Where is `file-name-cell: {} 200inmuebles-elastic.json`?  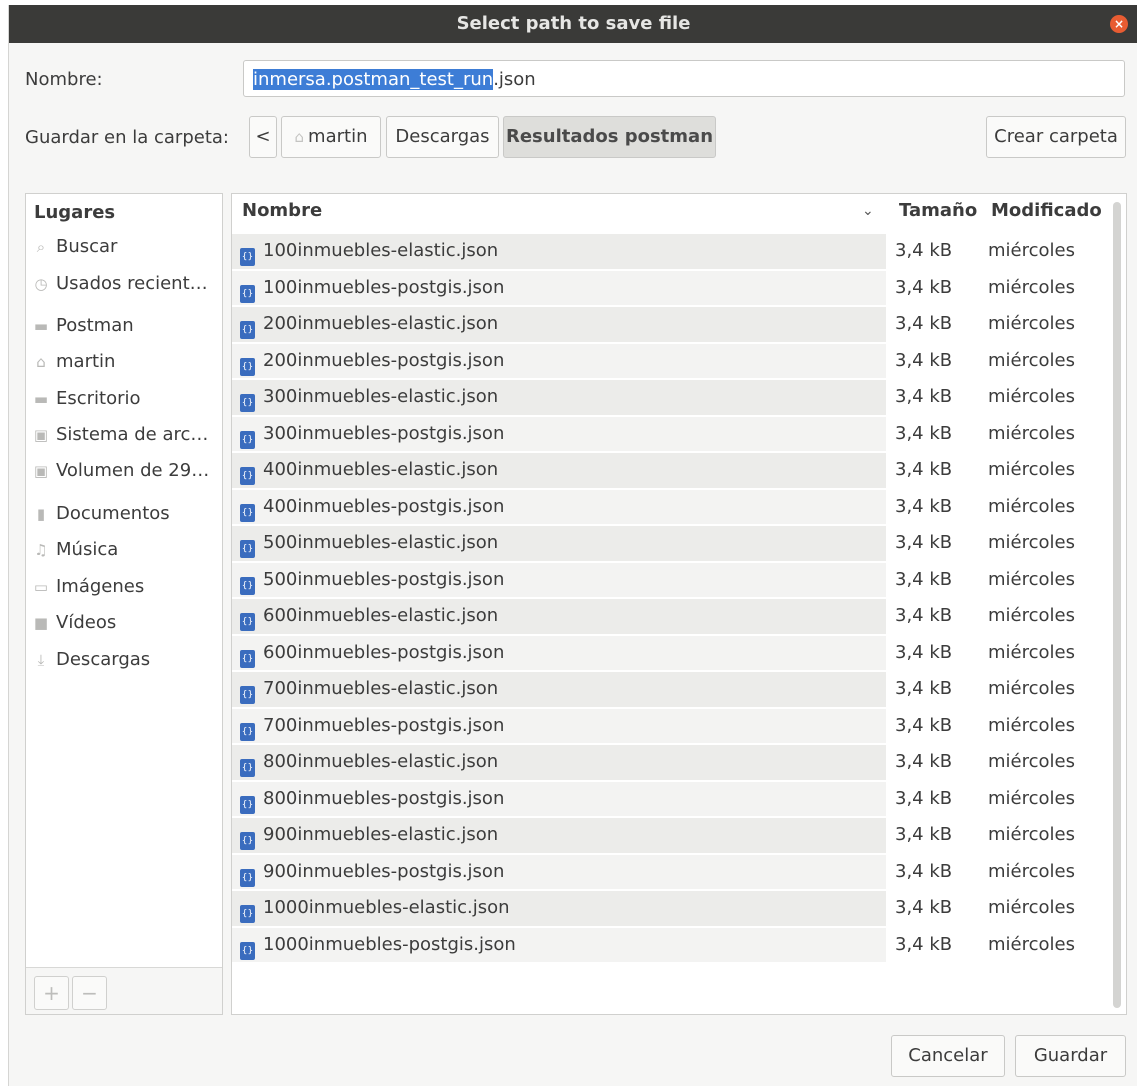
file-name-cell: {} 200inmuebles-elastic.json is located at coordinates (559, 324).